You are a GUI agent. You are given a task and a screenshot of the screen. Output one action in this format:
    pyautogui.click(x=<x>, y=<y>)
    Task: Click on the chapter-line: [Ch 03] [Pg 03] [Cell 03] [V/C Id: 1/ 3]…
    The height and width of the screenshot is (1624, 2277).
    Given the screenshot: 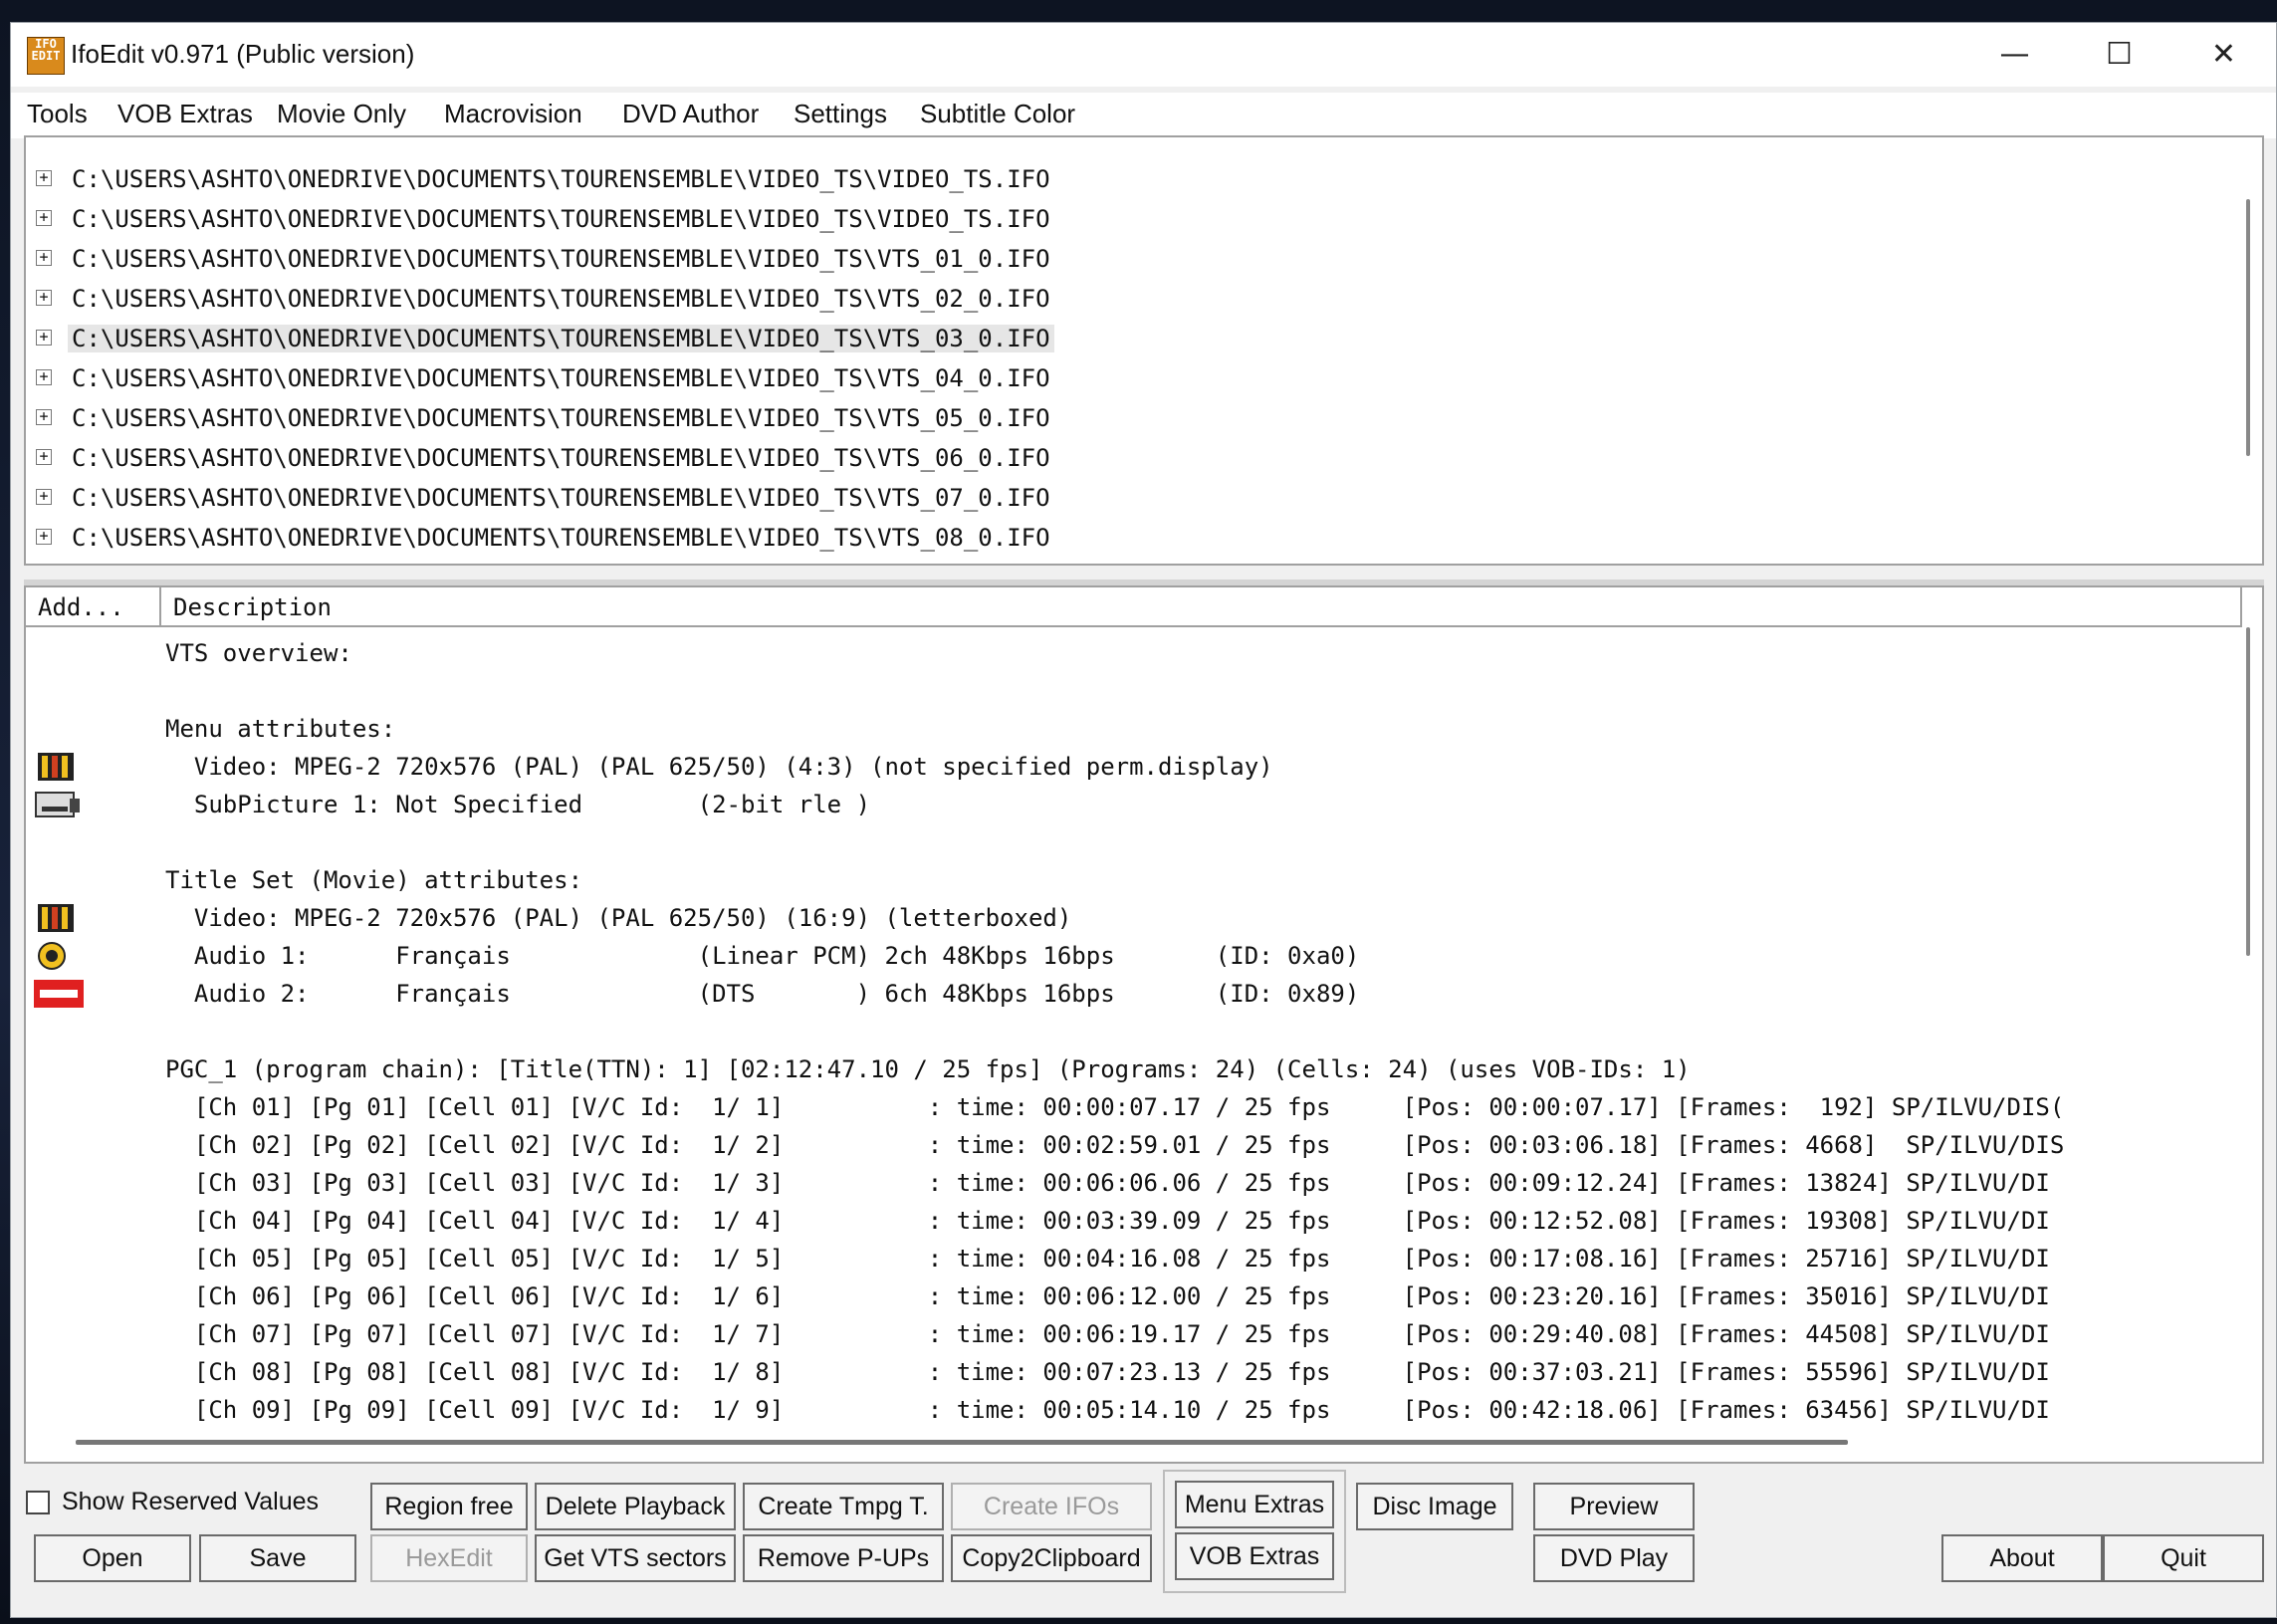 What is the action you would take?
    pyautogui.click(x=1107, y=1183)
    